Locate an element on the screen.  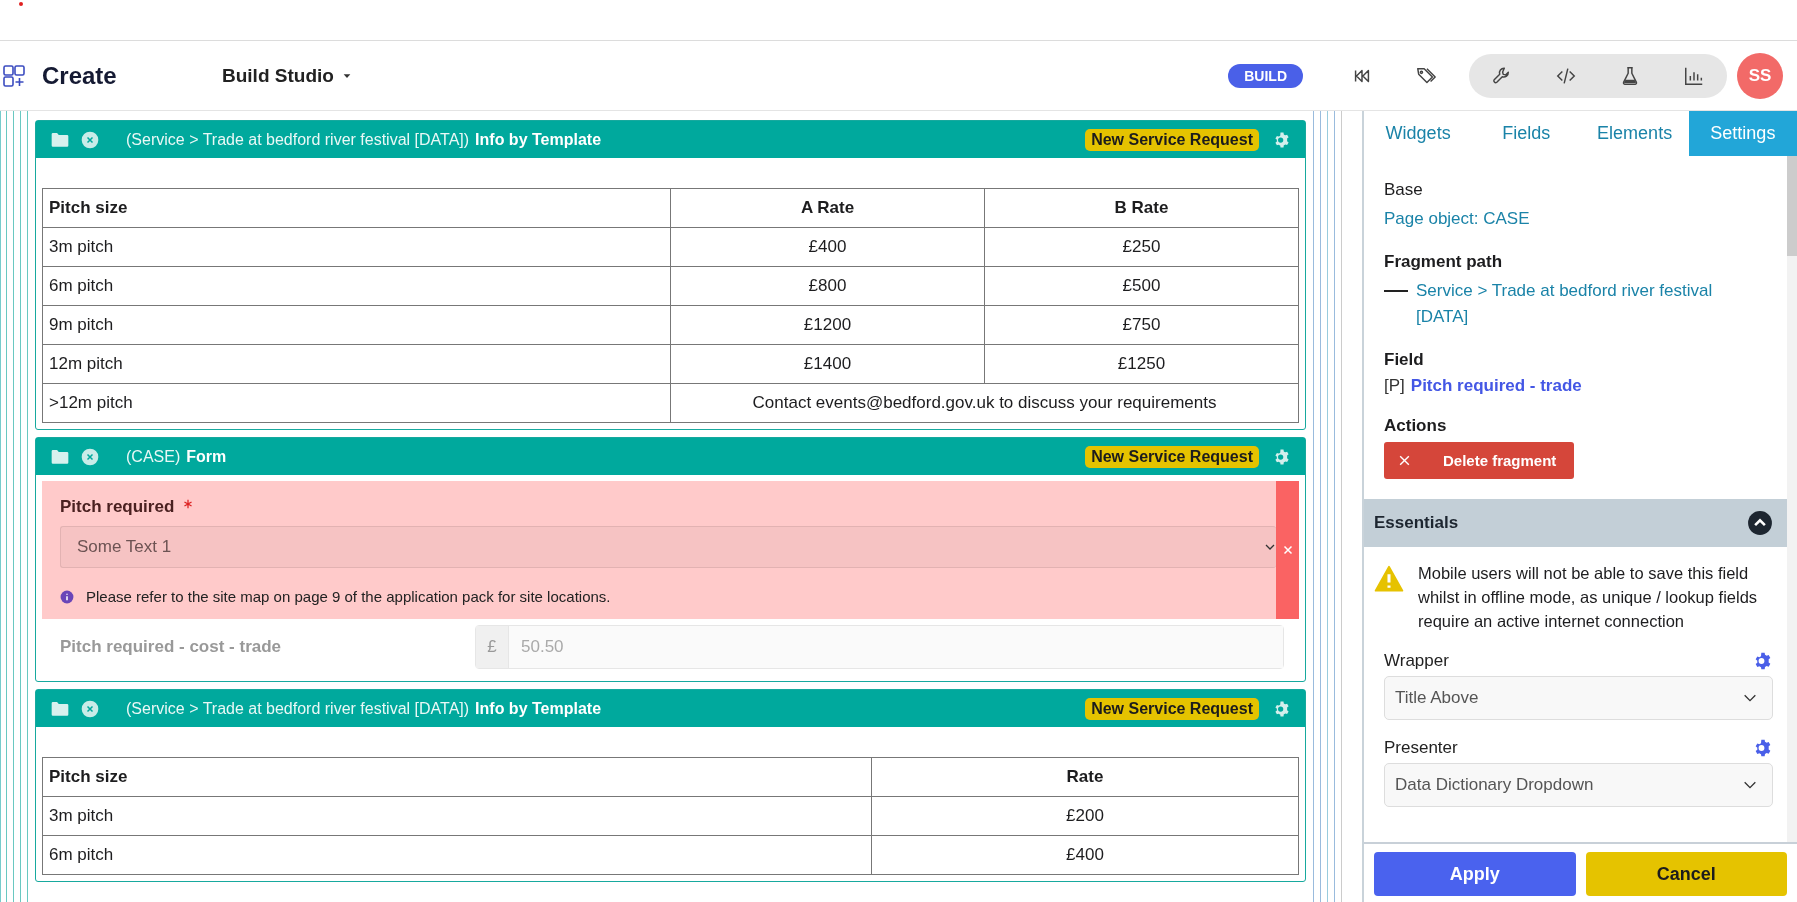
table-cell: £1250 is located at coordinates (1141, 364).